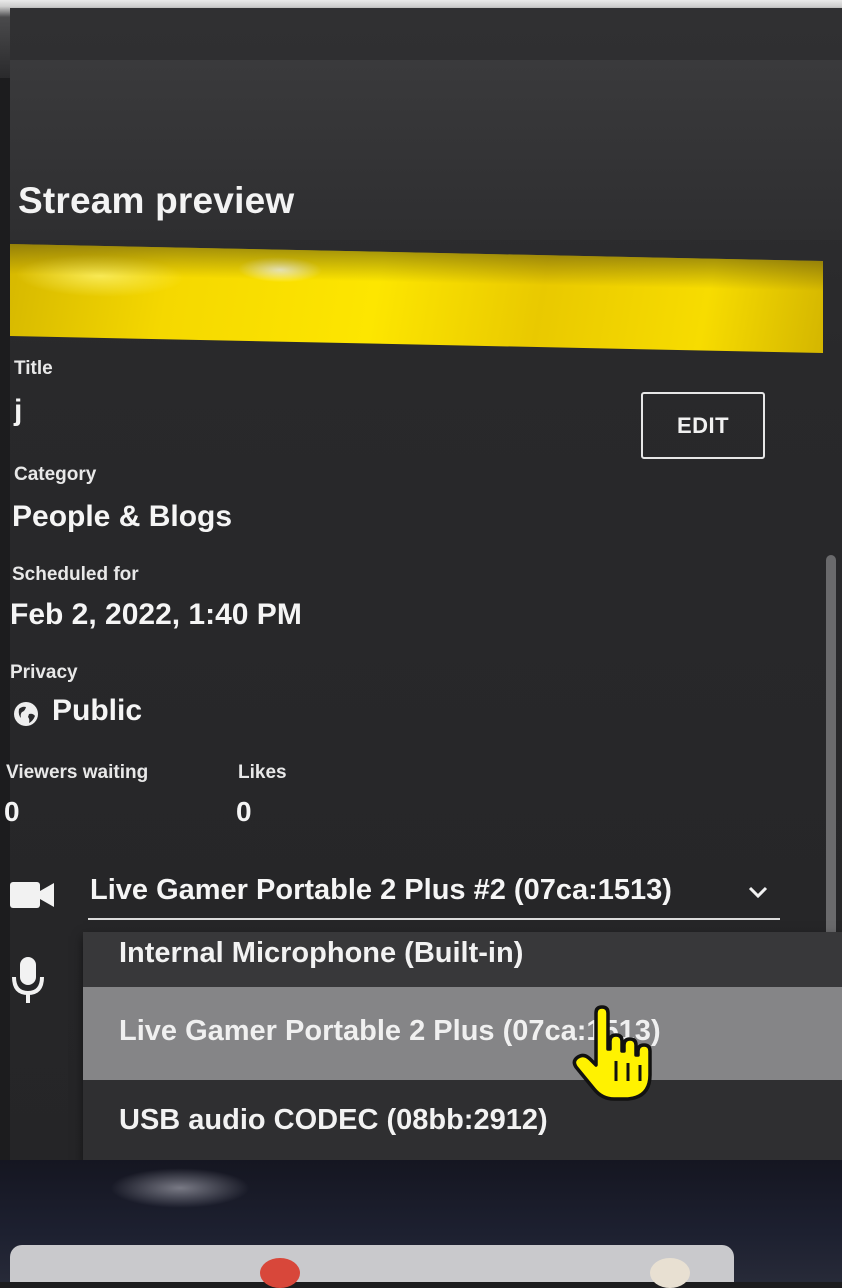 The height and width of the screenshot is (1288, 842). I want to click on scheduled-value: Feb 2, 2022, 1:40 PM, so click(156, 614).